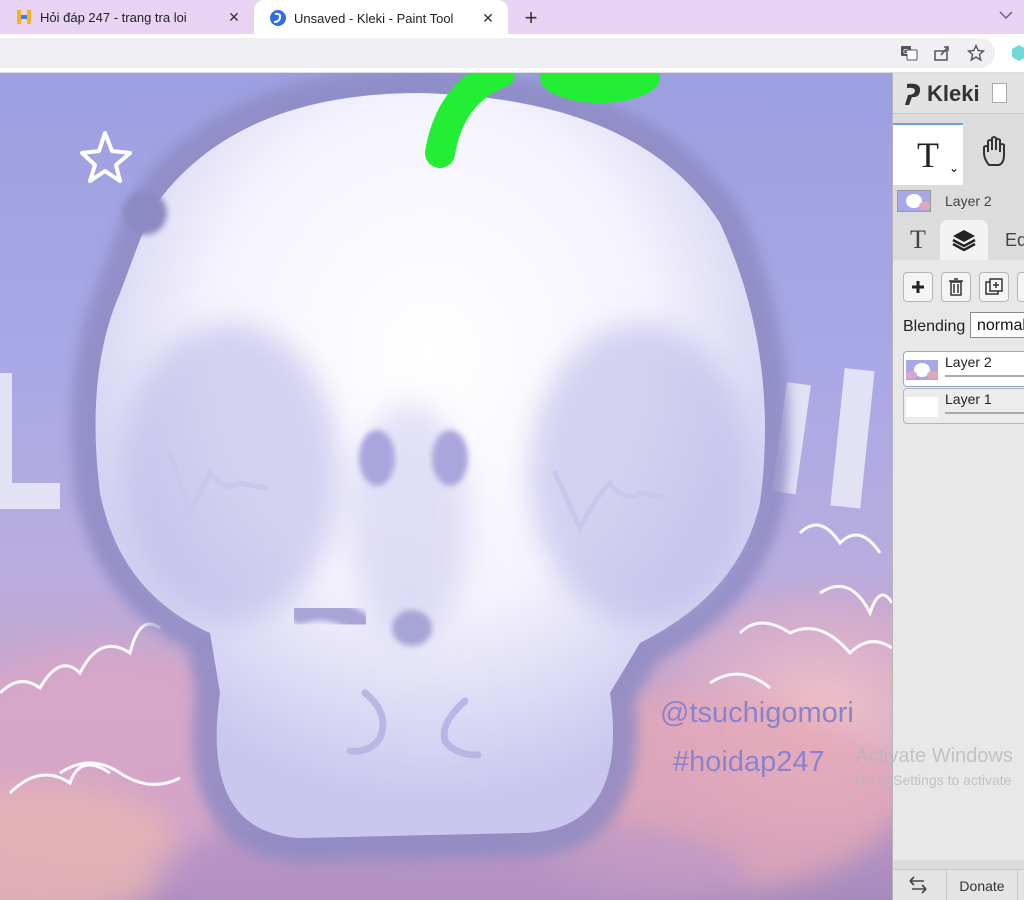 The image size is (1024, 900). I want to click on add-layer-button, so click(918, 287).